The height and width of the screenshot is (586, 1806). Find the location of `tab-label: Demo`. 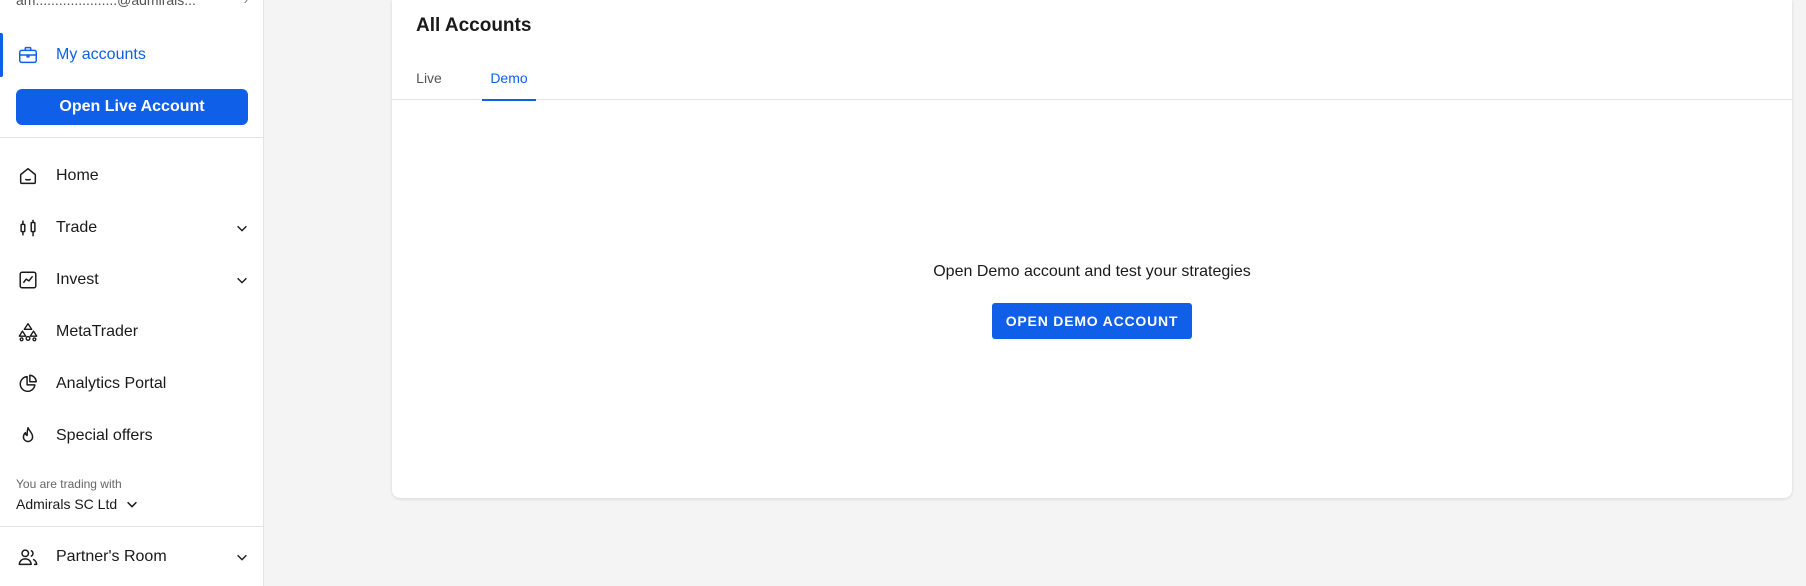

tab-label: Demo is located at coordinates (509, 78).